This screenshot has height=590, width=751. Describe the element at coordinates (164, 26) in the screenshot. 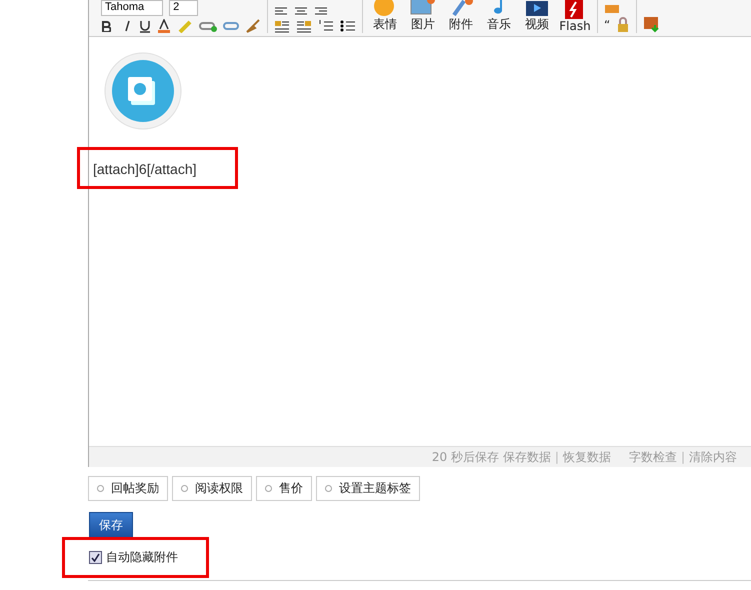

I see `text-color-icon` at that location.